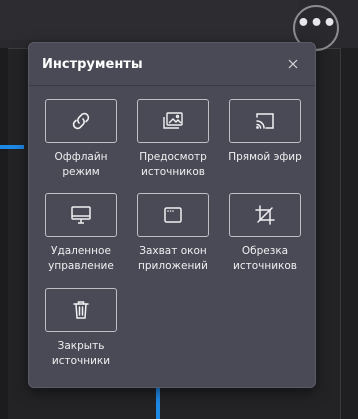  I want to click on tool-close-sources: Закрыть источники, so click(81, 328).